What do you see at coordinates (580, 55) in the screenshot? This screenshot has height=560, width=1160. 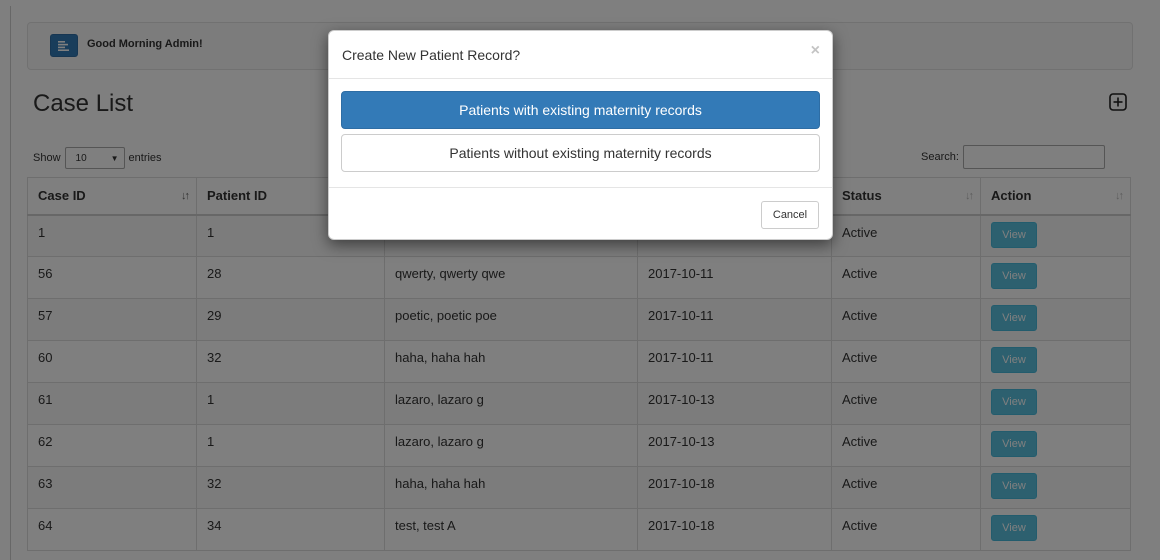 I see `modal-header: Create New Patient Record? ×` at bounding box center [580, 55].